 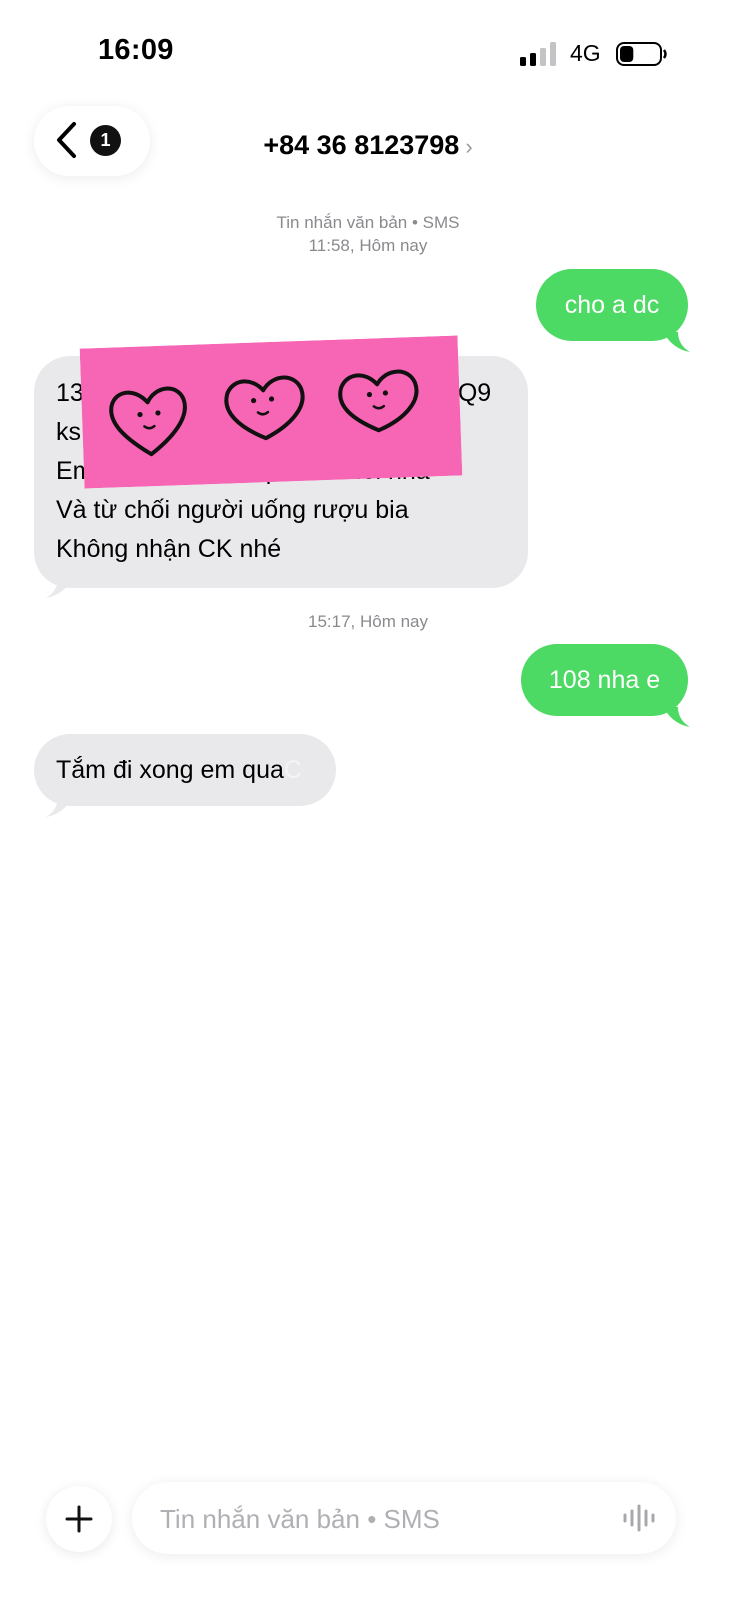 I want to click on message-input, so click(x=380, y=1519).